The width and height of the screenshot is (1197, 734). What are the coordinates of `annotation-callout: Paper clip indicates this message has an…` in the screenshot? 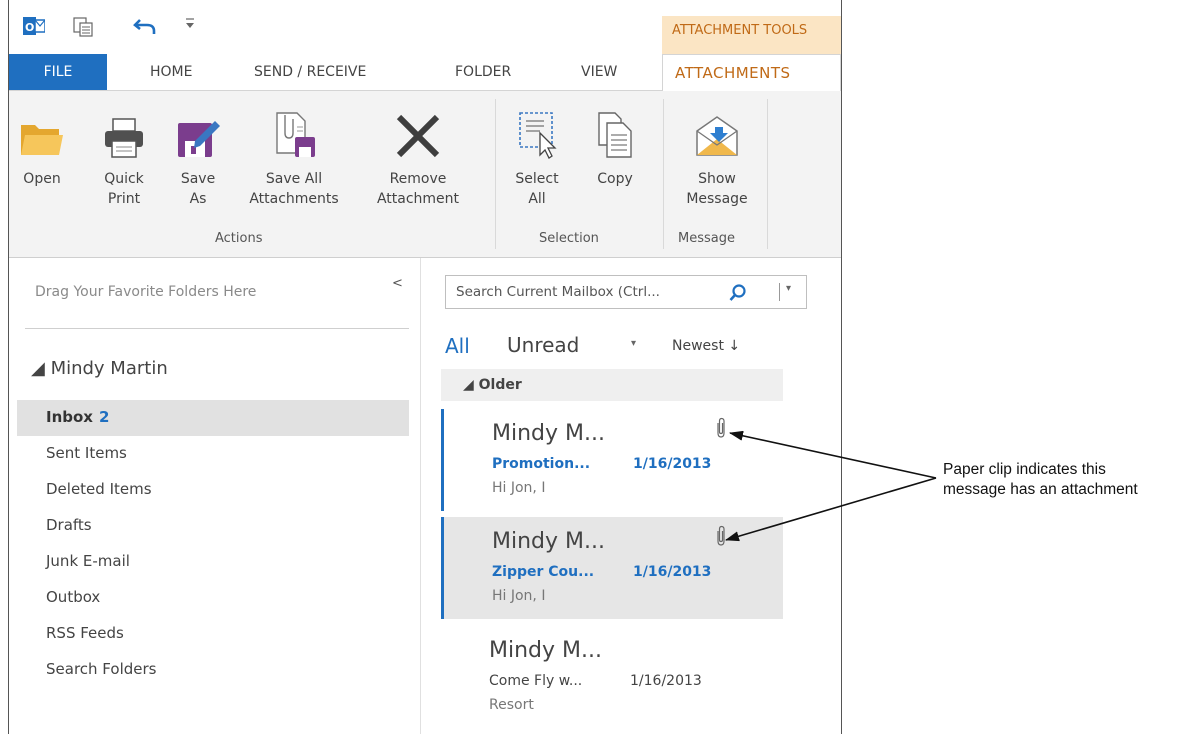 It's located at (1040, 480).